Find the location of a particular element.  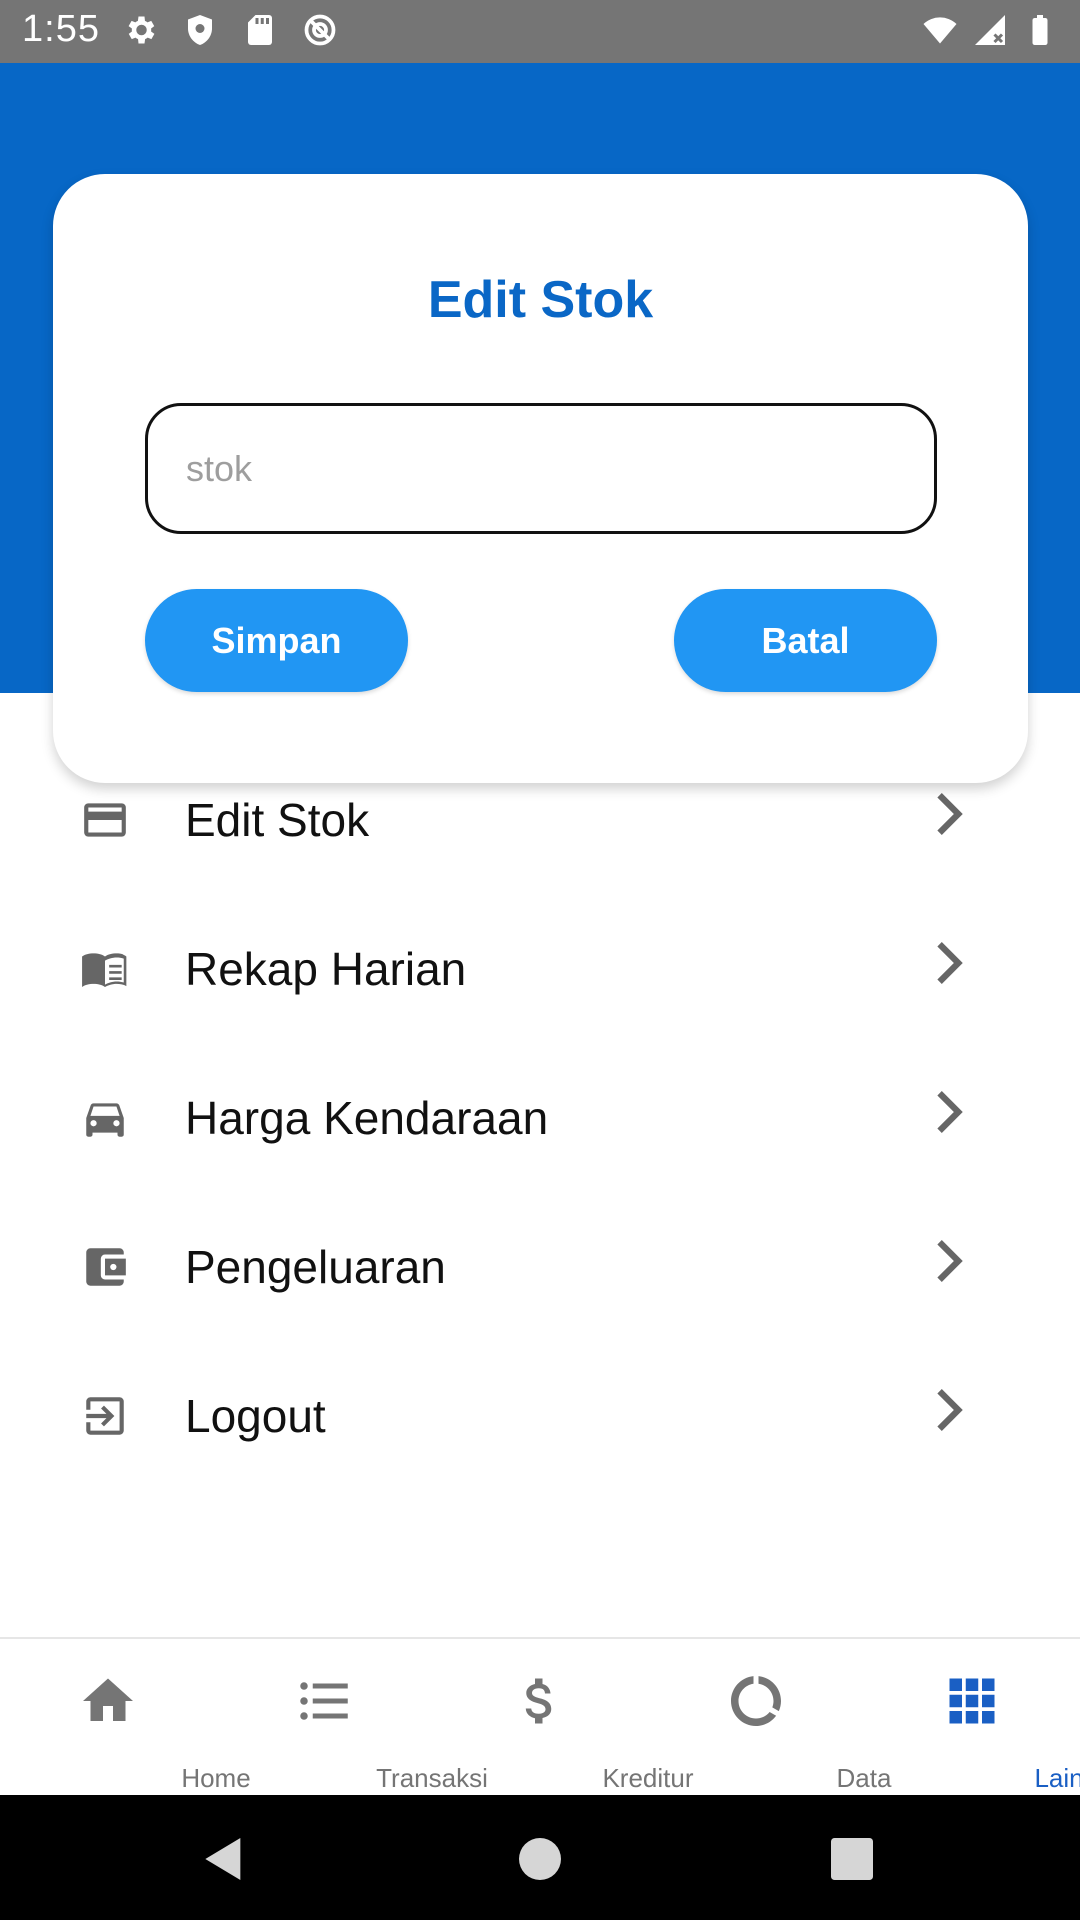

donut-chart-icon is located at coordinates (756, 1701).